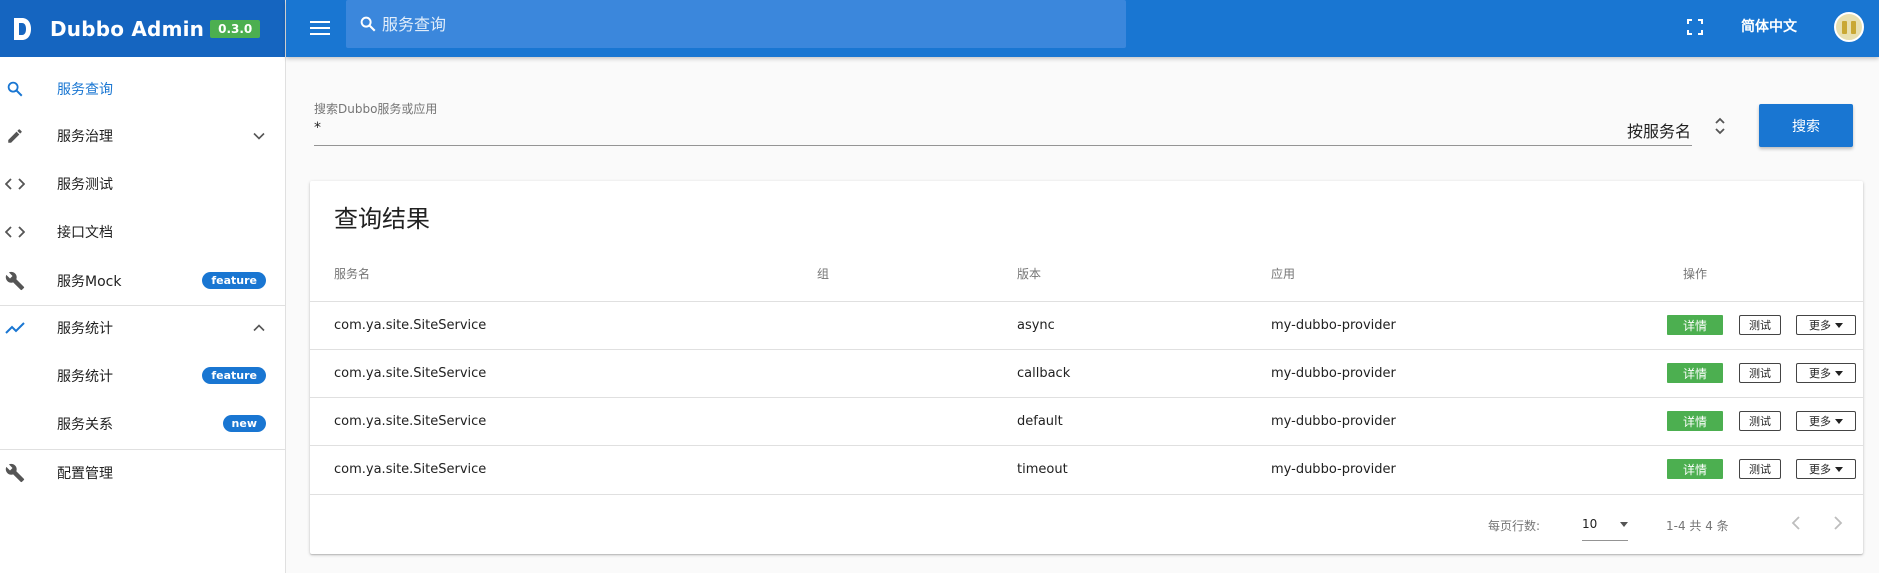  I want to click on global-search, so click(736, 24).